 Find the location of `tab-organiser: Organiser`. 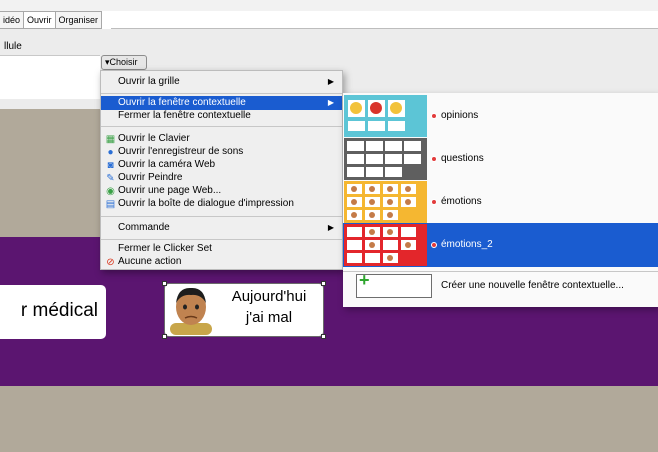

tab-organiser: Organiser is located at coordinates (79, 20).